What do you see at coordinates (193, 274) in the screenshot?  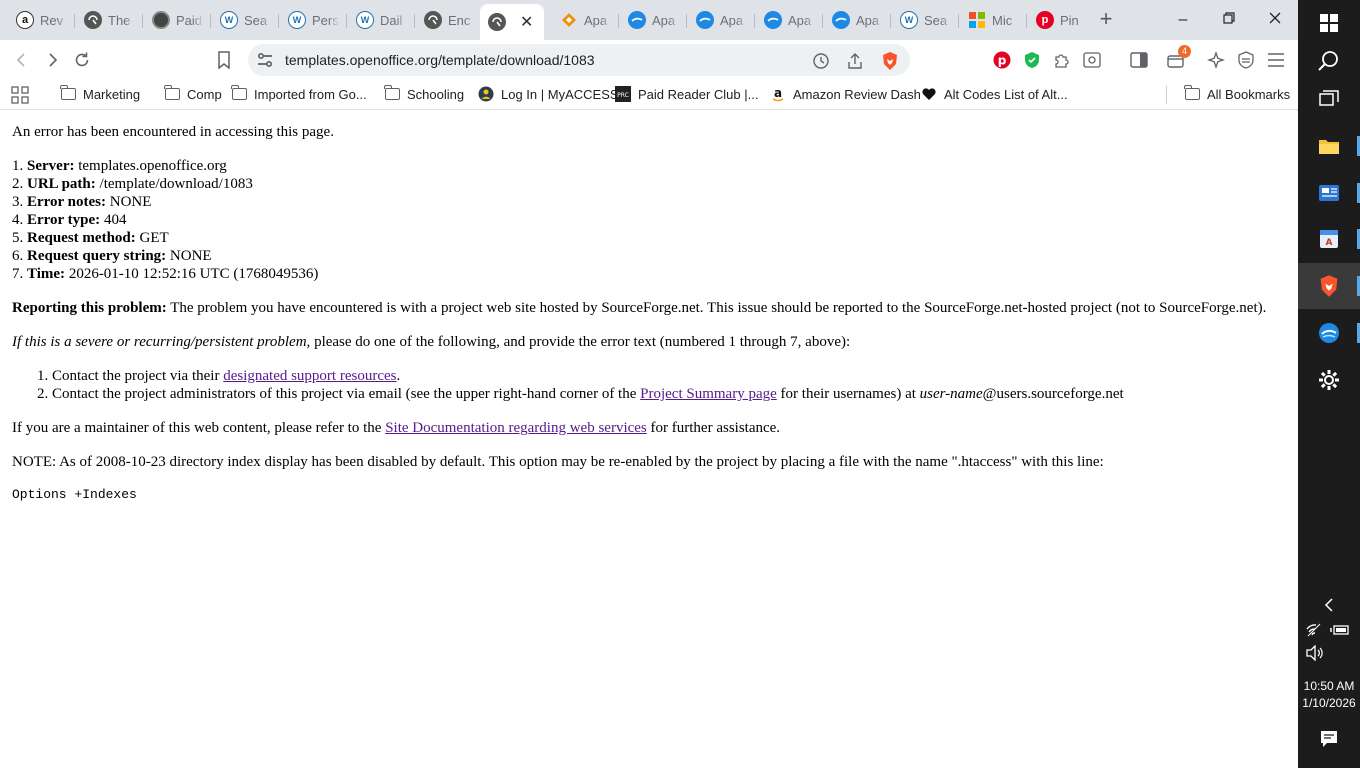 I see `detail-value: 2026-01-10 12:52:16 UTC (1768049536)` at bounding box center [193, 274].